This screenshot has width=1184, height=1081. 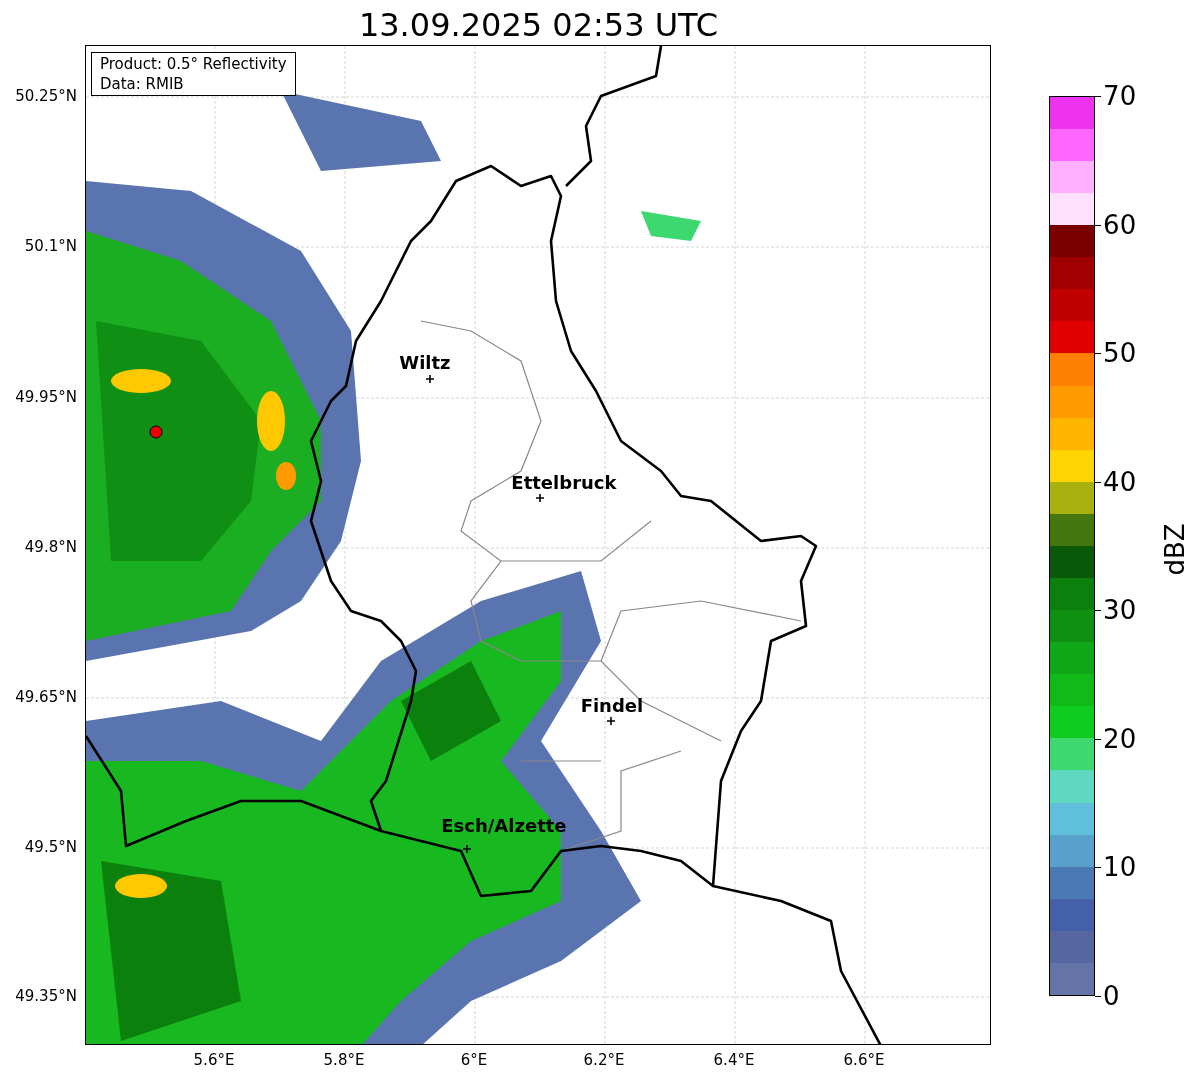 I want to click on colorbar-tick-label: 20, so click(x=1120, y=738).